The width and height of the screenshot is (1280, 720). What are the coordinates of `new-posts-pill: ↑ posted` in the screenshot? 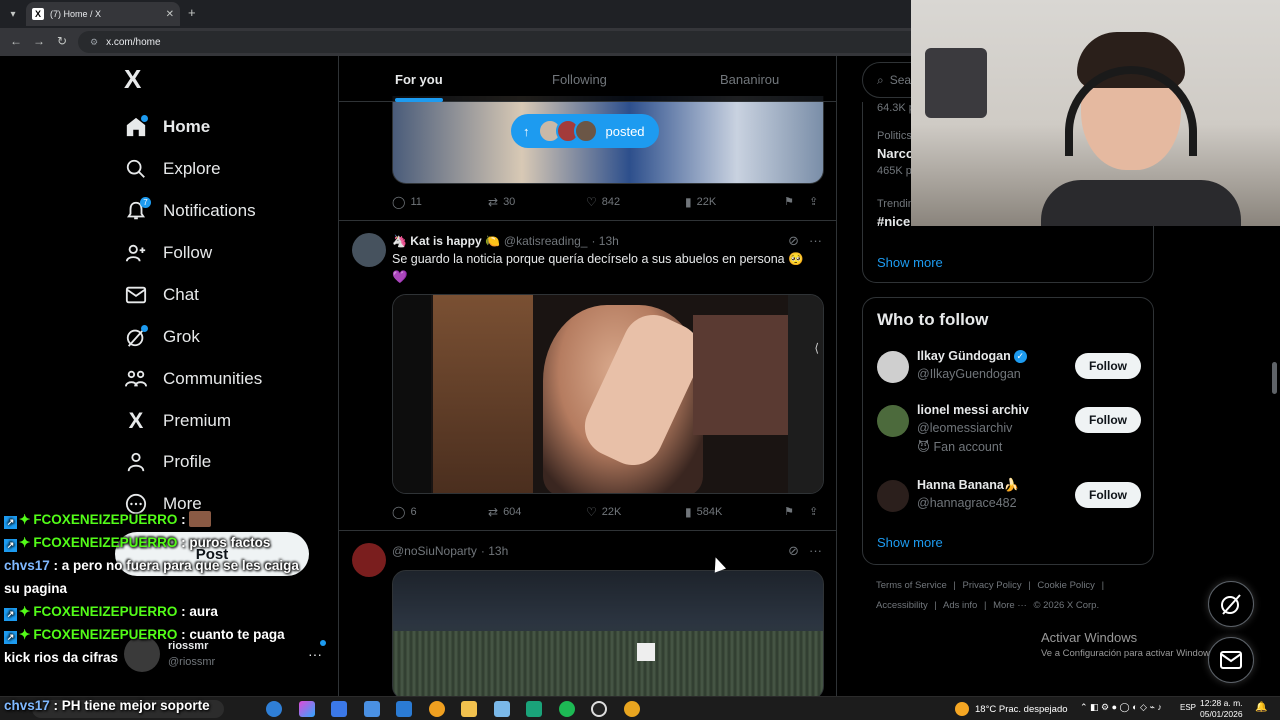 It's located at (585, 131).